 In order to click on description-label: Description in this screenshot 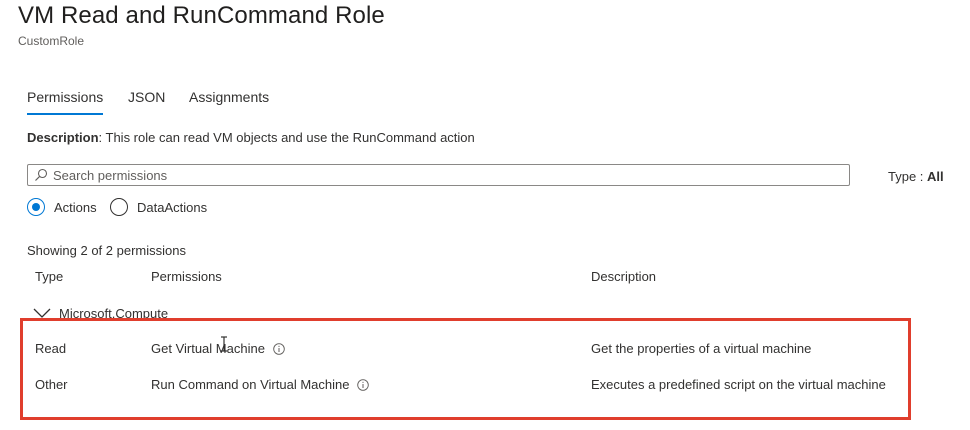, I will do `click(63, 137)`.